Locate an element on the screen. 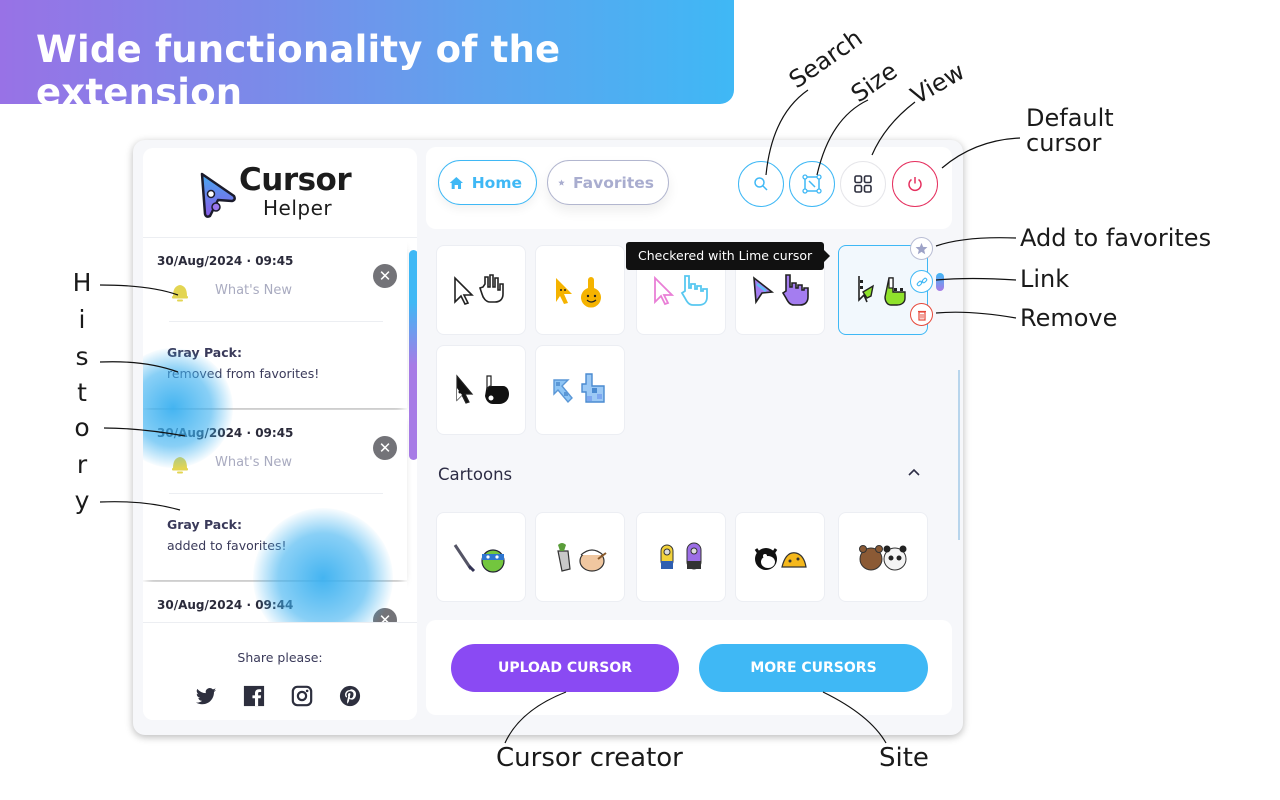 The height and width of the screenshot is (800, 1280). remove-button is located at coordinates (921, 314).